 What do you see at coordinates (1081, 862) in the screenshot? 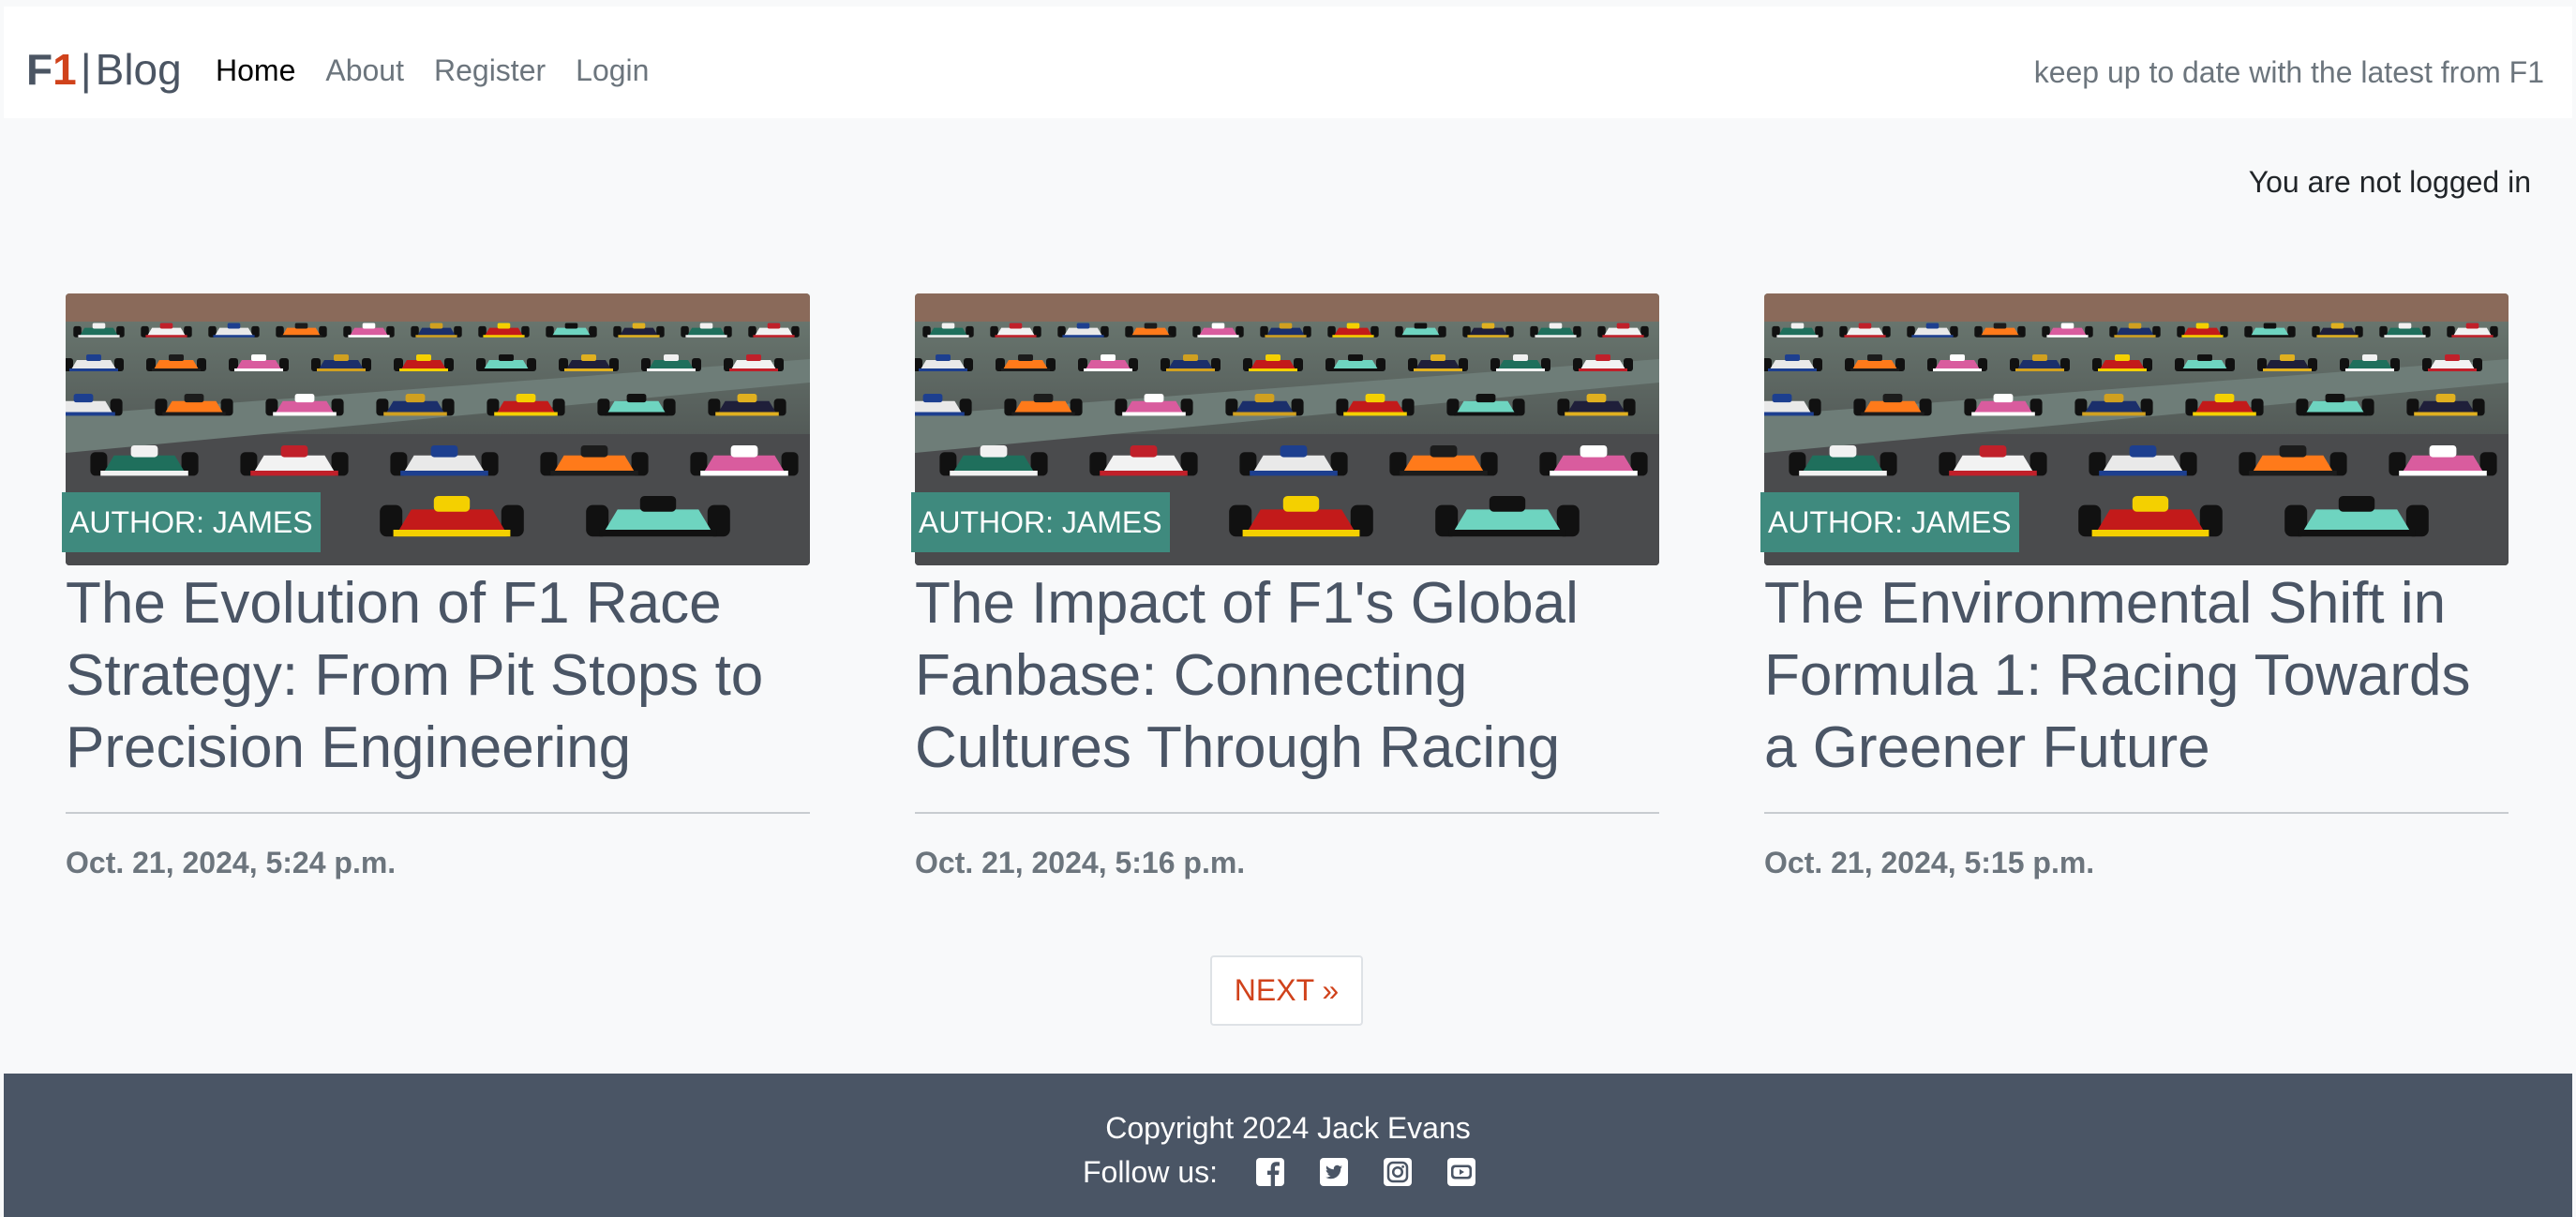
I see `post-date: Oct. 21, 2024, 5:16 p.m.` at bounding box center [1081, 862].